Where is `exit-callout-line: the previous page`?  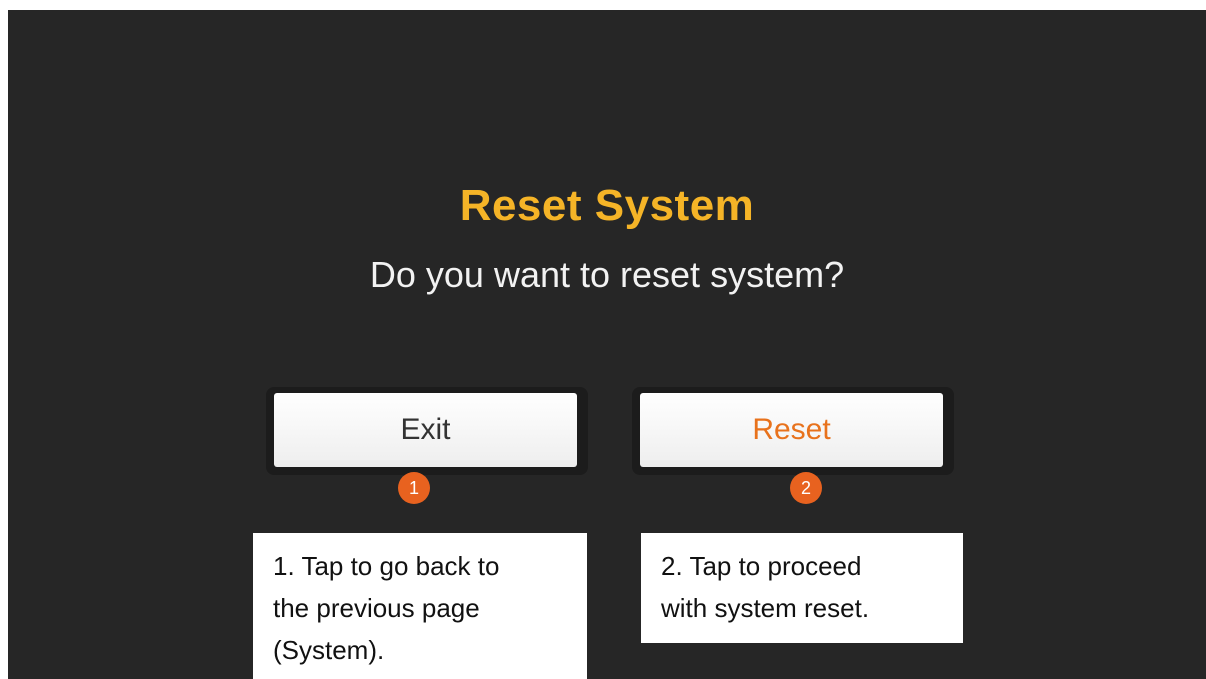 exit-callout-line: the previous page is located at coordinates (376, 608).